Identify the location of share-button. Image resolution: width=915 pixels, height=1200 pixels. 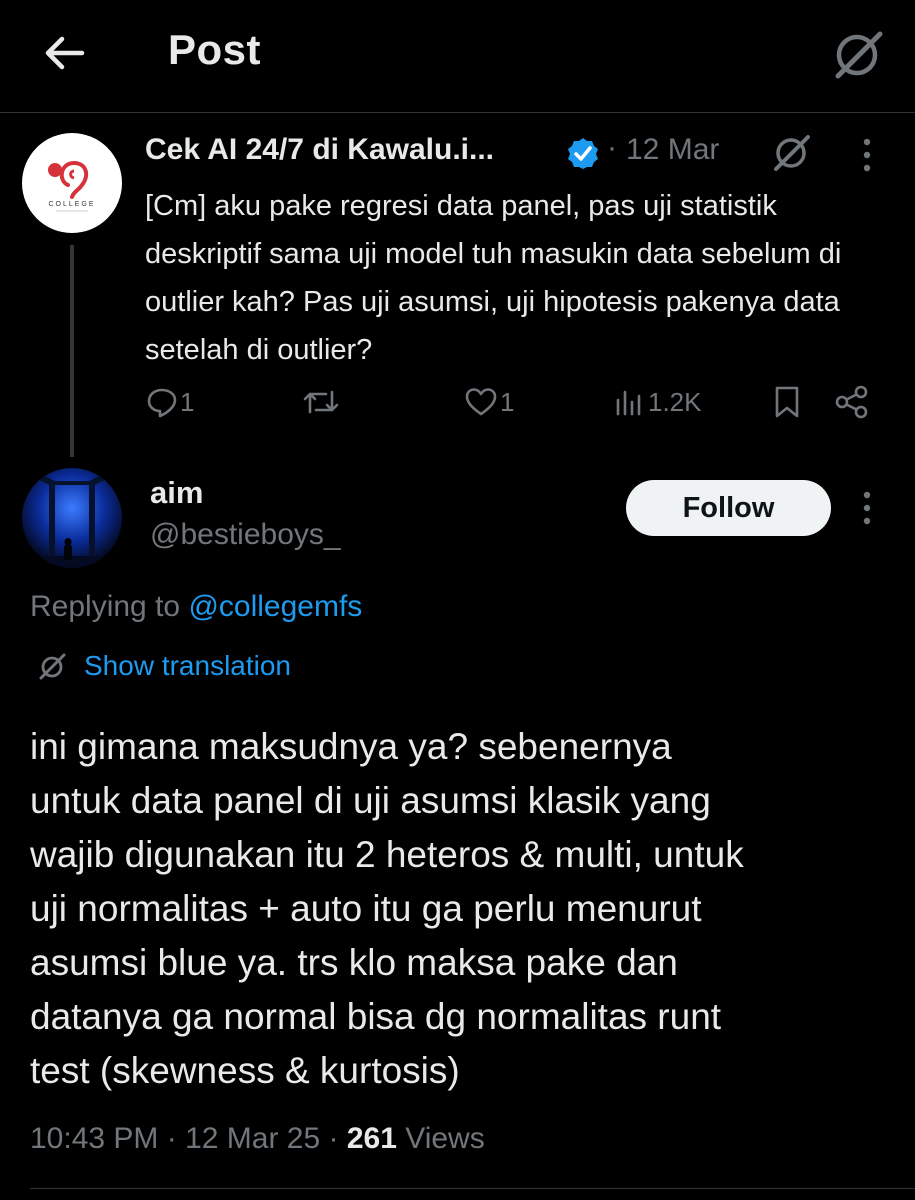
(852, 402).